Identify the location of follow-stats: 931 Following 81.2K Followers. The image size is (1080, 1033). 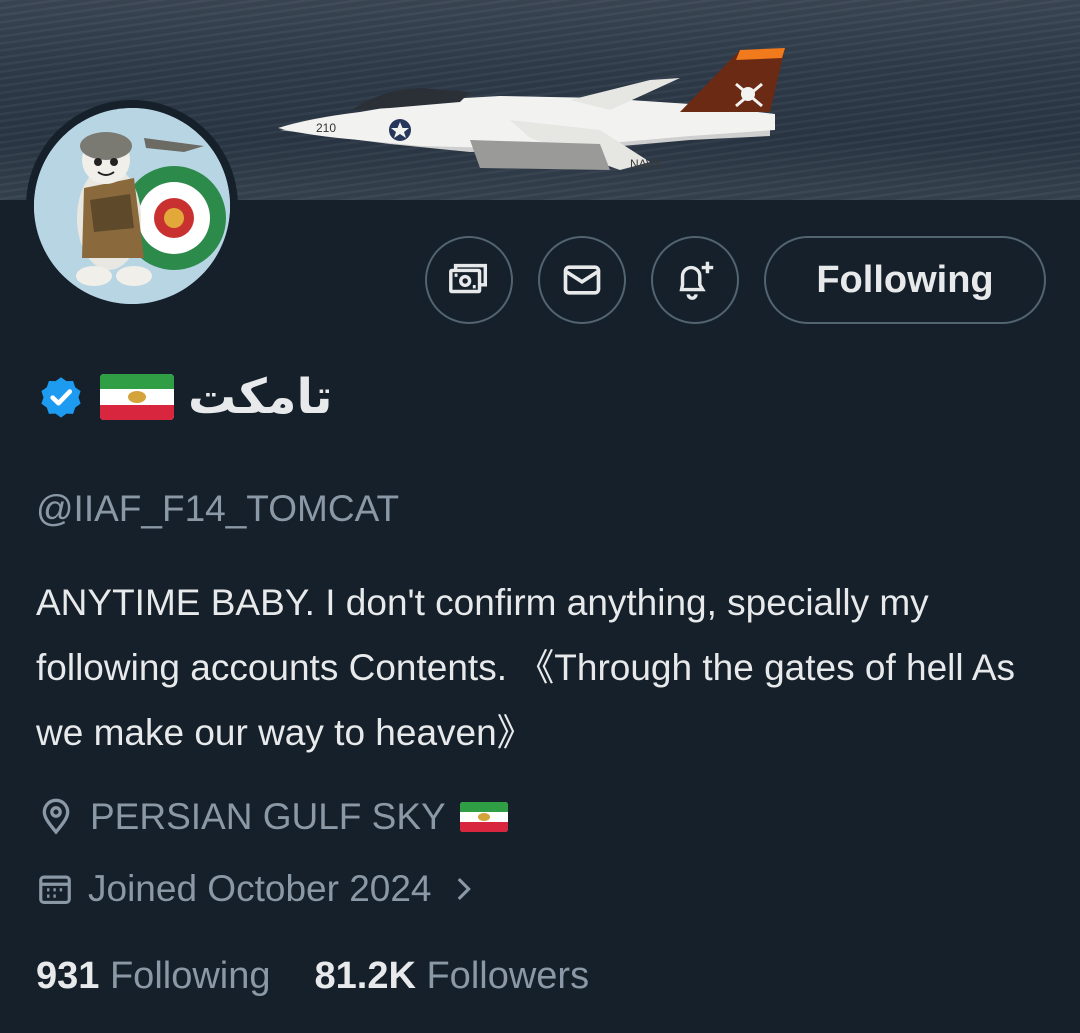
(312, 976).